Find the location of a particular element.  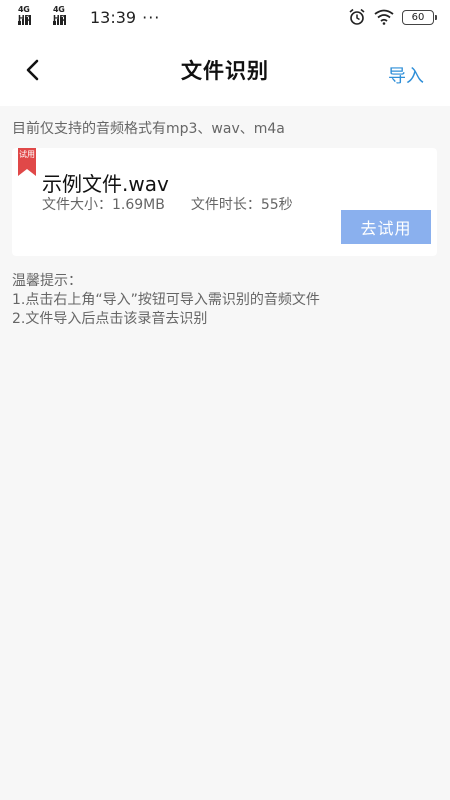

sample-file-card: 试用 示例文件.wav 文件大小：1.69MB 文件时长：55秒 去试用 is located at coordinates (224, 202).